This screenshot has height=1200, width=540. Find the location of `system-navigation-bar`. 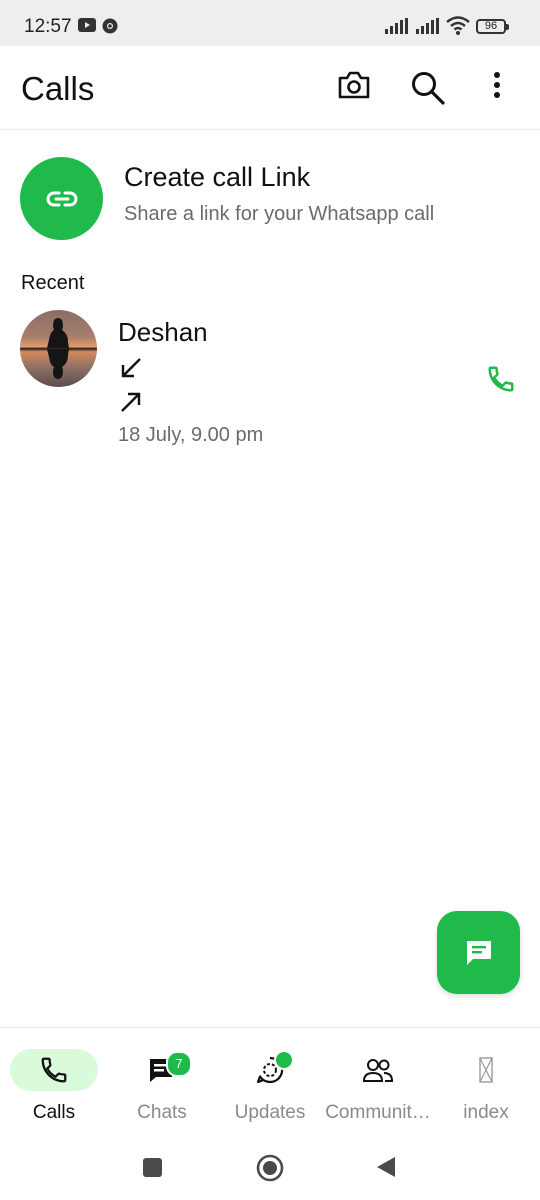

system-navigation-bar is located at coordinates (270, 1168).